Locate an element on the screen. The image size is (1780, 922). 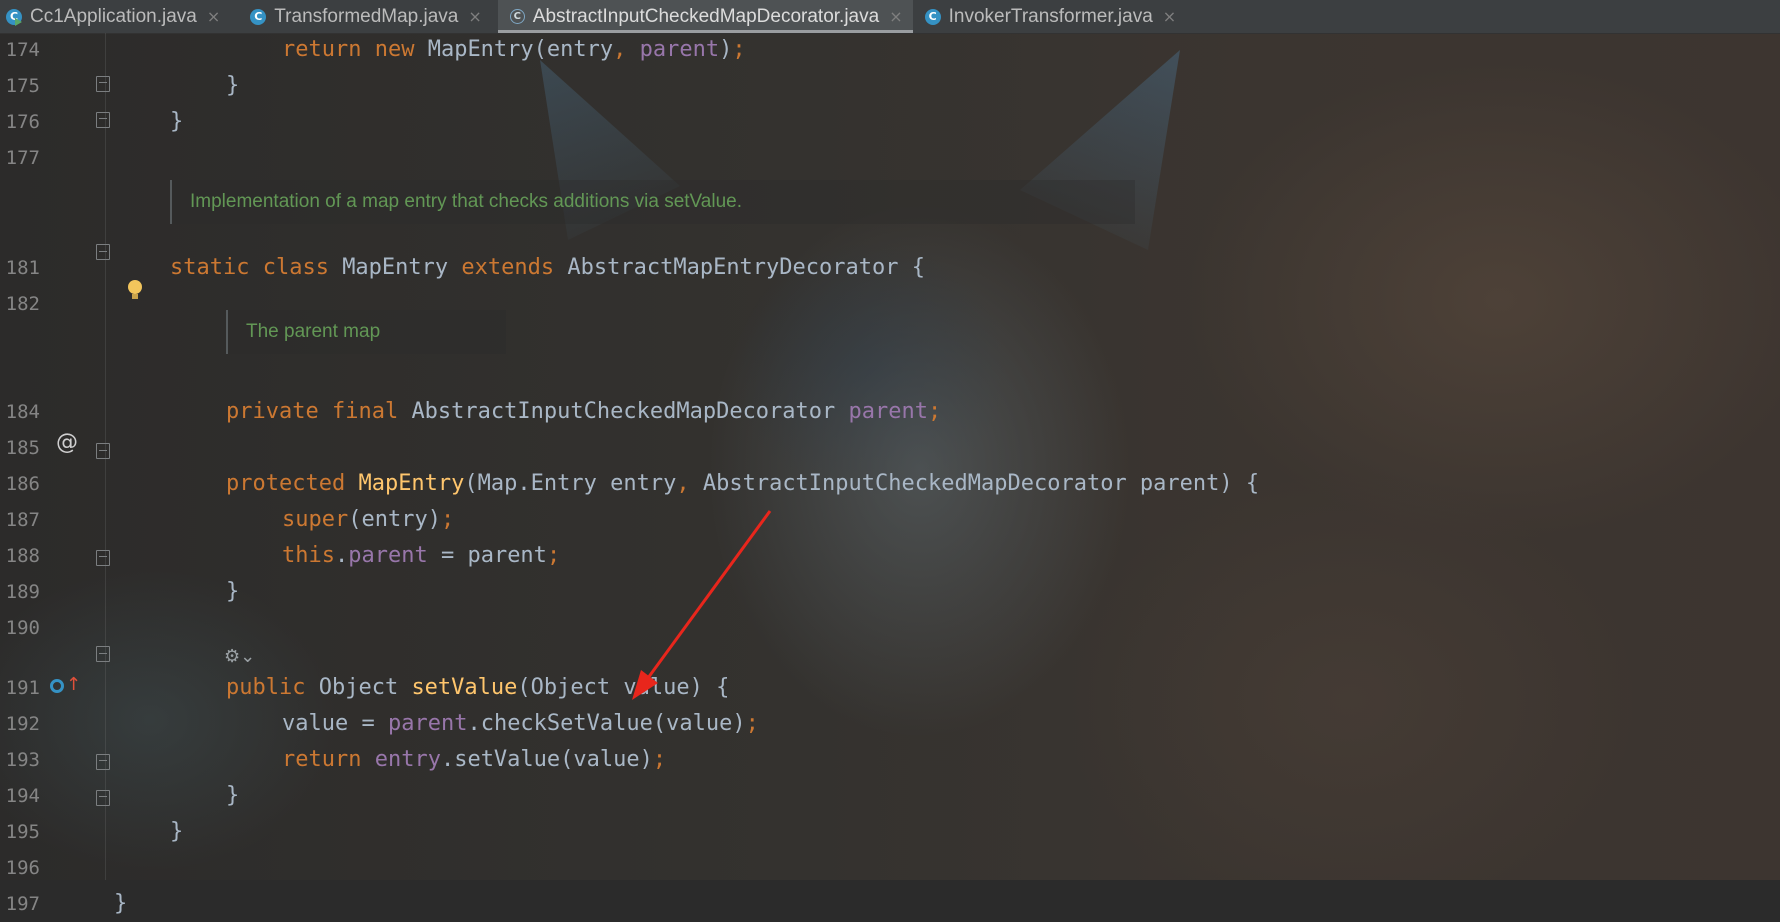
line-number: 197 is located at coordinates (22, 904).